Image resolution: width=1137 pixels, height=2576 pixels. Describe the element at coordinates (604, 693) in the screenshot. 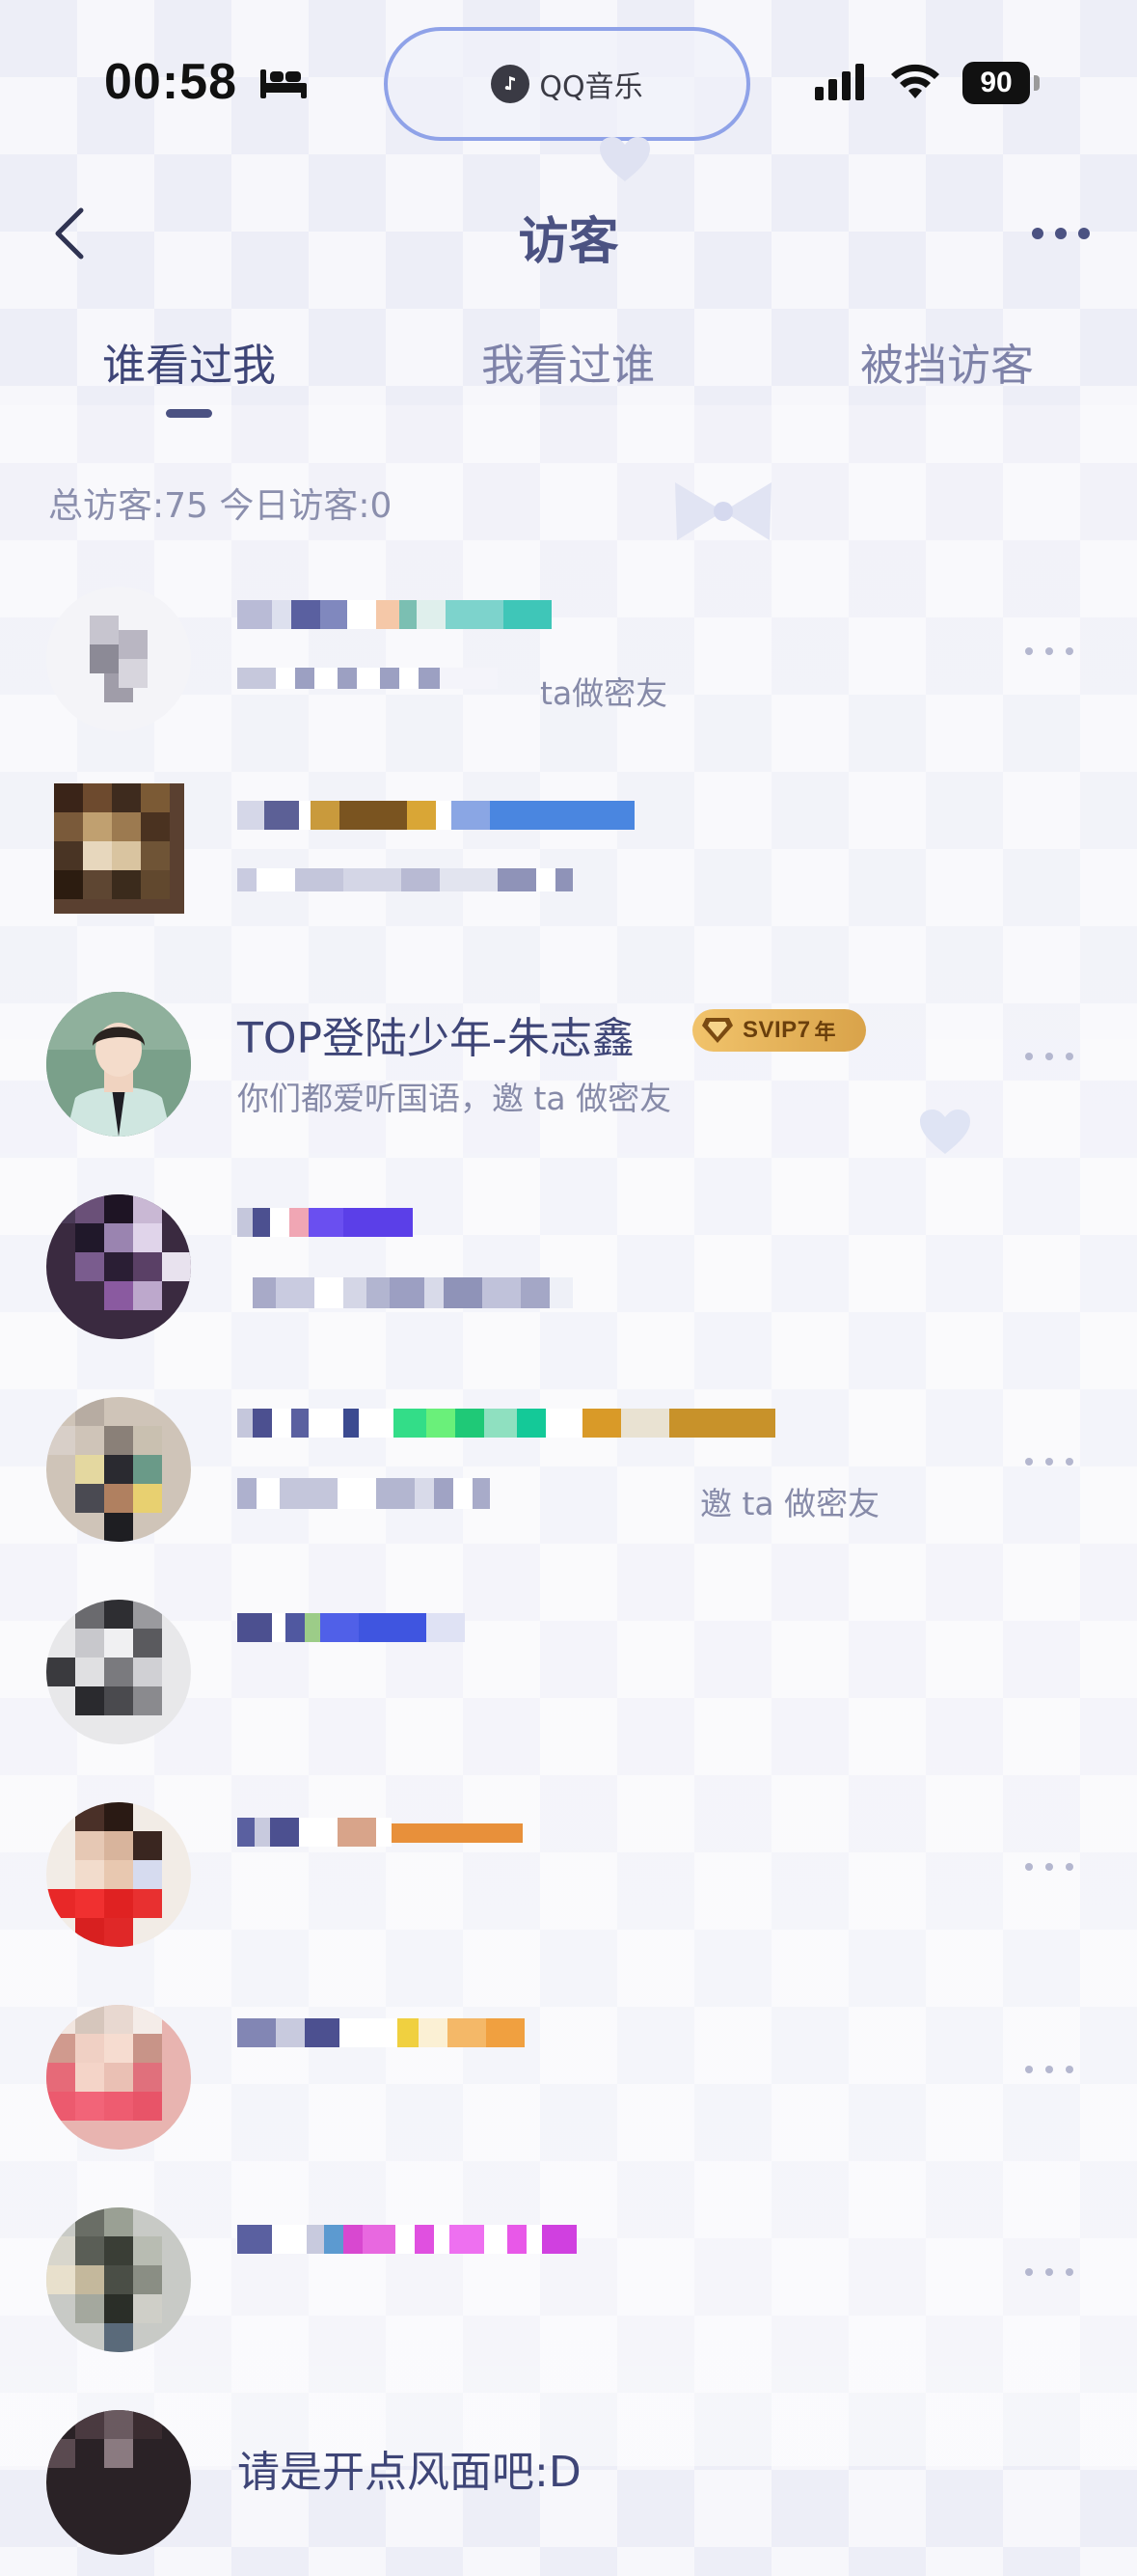

I see `visitor-subtitle: ta做密友` at that location.